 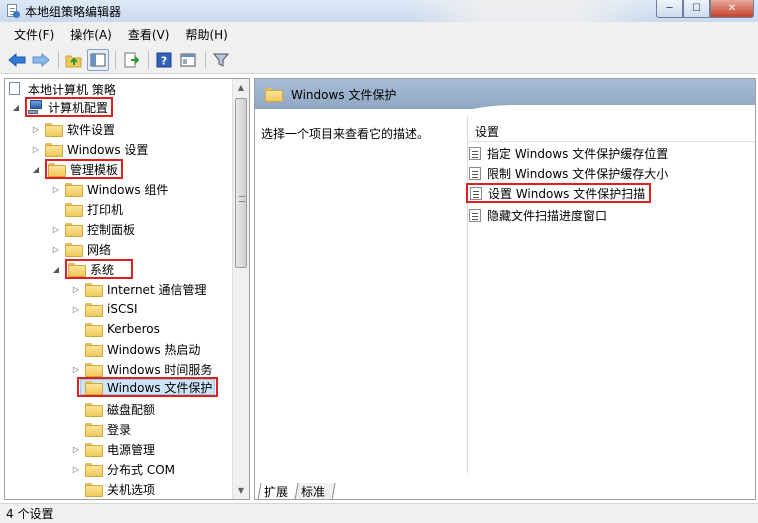 I want to click on header-curve-decoration, so click(x=605, y=112).